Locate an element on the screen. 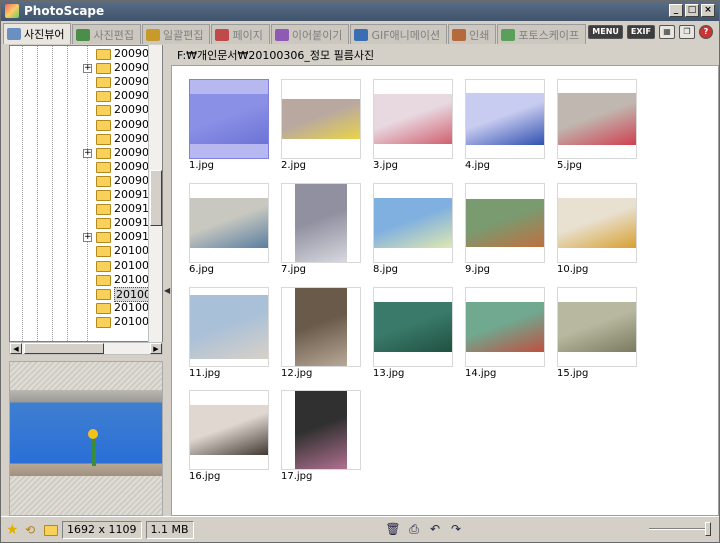 Image resolution: width=720 pixels, height=543 pixels. toolbar-icons: MENU EXIF ▦ ❐ ? is located at coordinates (650, 32).